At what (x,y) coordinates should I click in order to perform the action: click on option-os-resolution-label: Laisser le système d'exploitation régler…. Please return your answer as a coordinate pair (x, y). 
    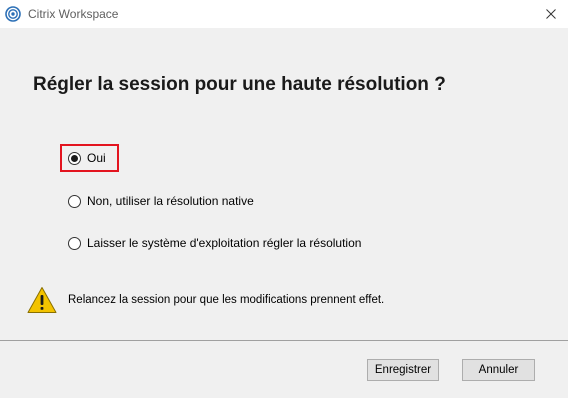
    Looking at the image, I should click on (224, 243).